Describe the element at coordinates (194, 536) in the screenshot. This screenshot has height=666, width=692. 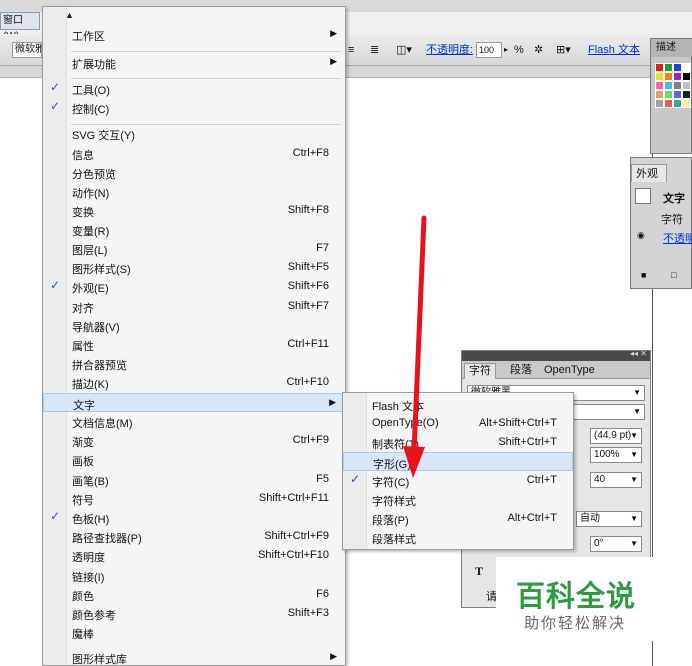
I see `menu-item: 路径查找器(P) Shift+Ctrl+F9` at that location.